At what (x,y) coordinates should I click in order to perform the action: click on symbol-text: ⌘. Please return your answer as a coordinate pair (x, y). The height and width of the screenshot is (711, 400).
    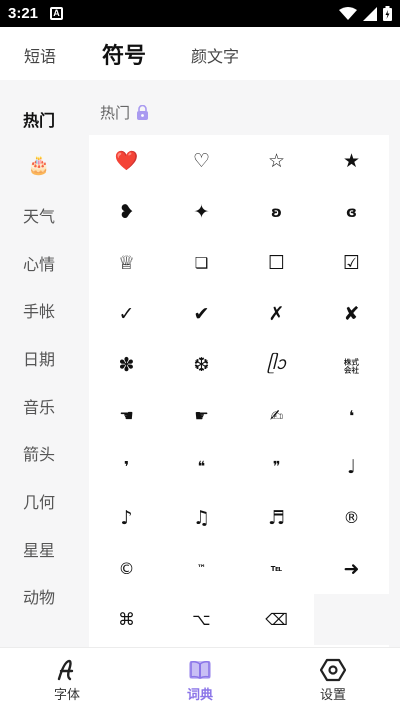
    Looking at the image, I should click on (126, 619).